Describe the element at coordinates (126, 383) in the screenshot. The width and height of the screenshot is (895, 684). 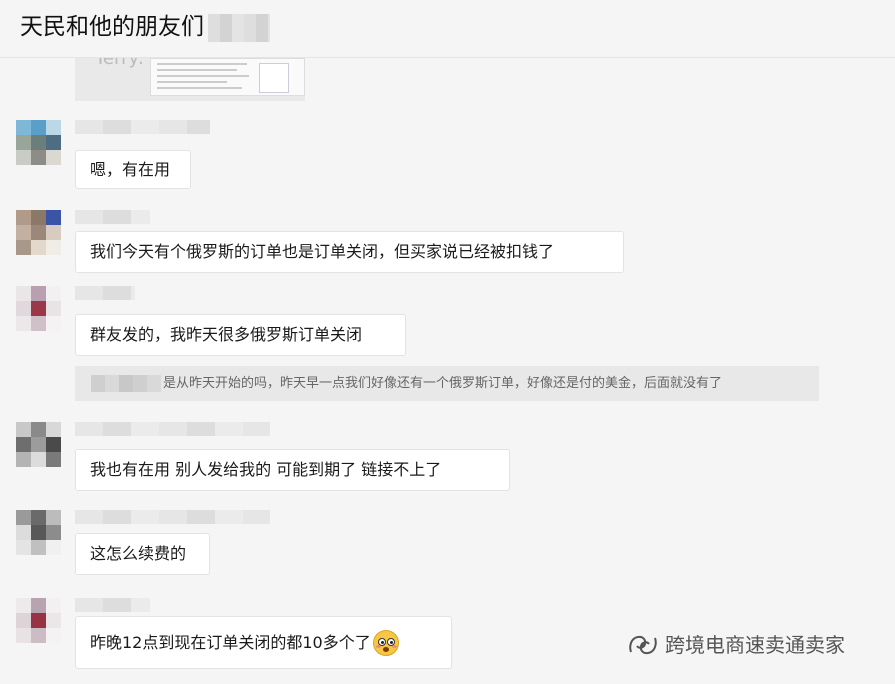
I see `blurred-quote-sender` at that location.